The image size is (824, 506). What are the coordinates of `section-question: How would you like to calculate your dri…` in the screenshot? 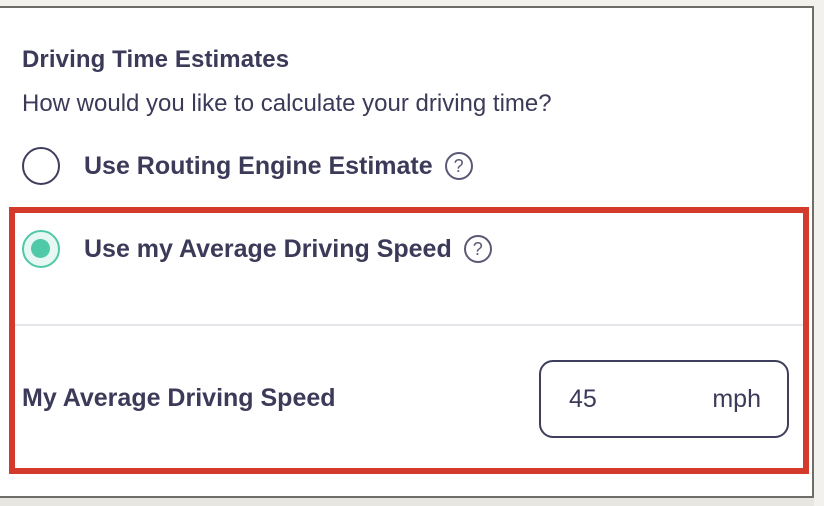 It's located at (287, 103).